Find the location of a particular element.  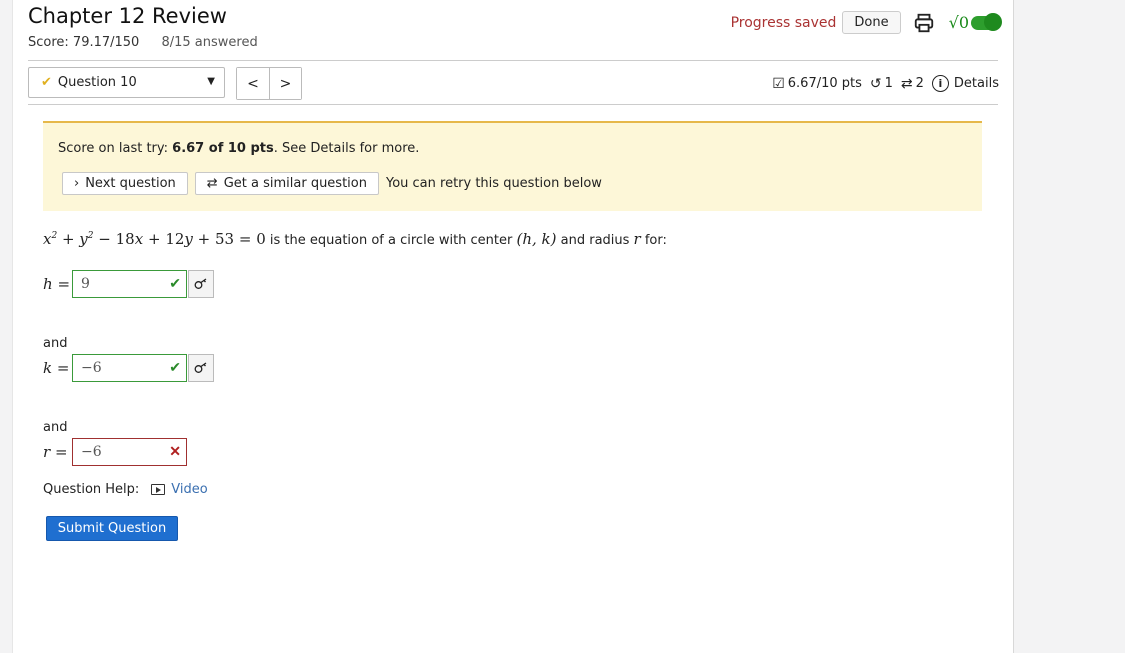

answer-var-h: h is located at coordinates (48, 284).